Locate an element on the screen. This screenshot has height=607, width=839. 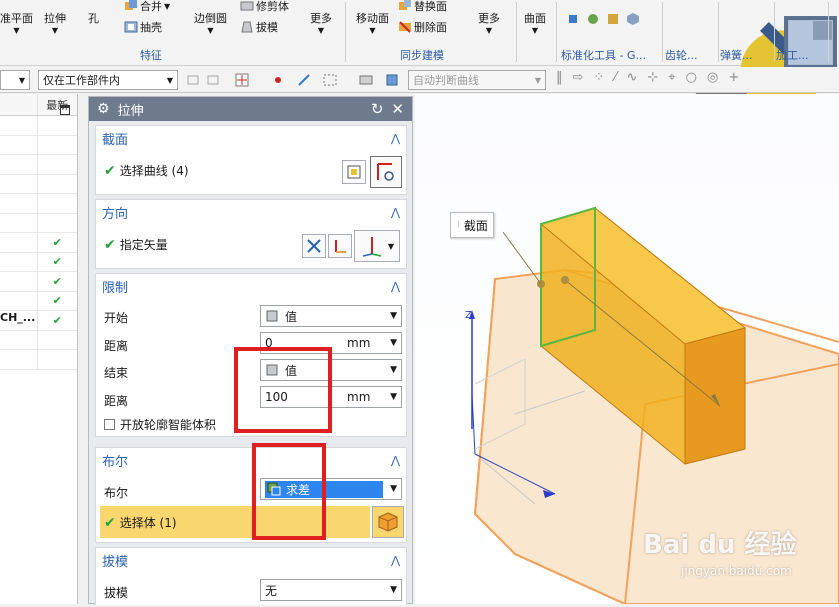
datum-plane-button: 准平面 ▼ is located at coordinates (16, 22).